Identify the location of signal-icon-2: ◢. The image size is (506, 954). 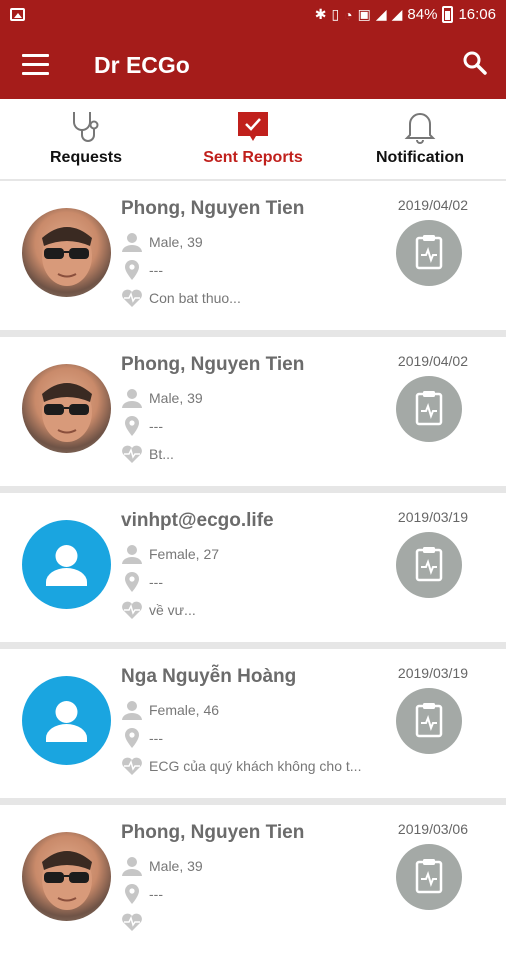
(397, 14).